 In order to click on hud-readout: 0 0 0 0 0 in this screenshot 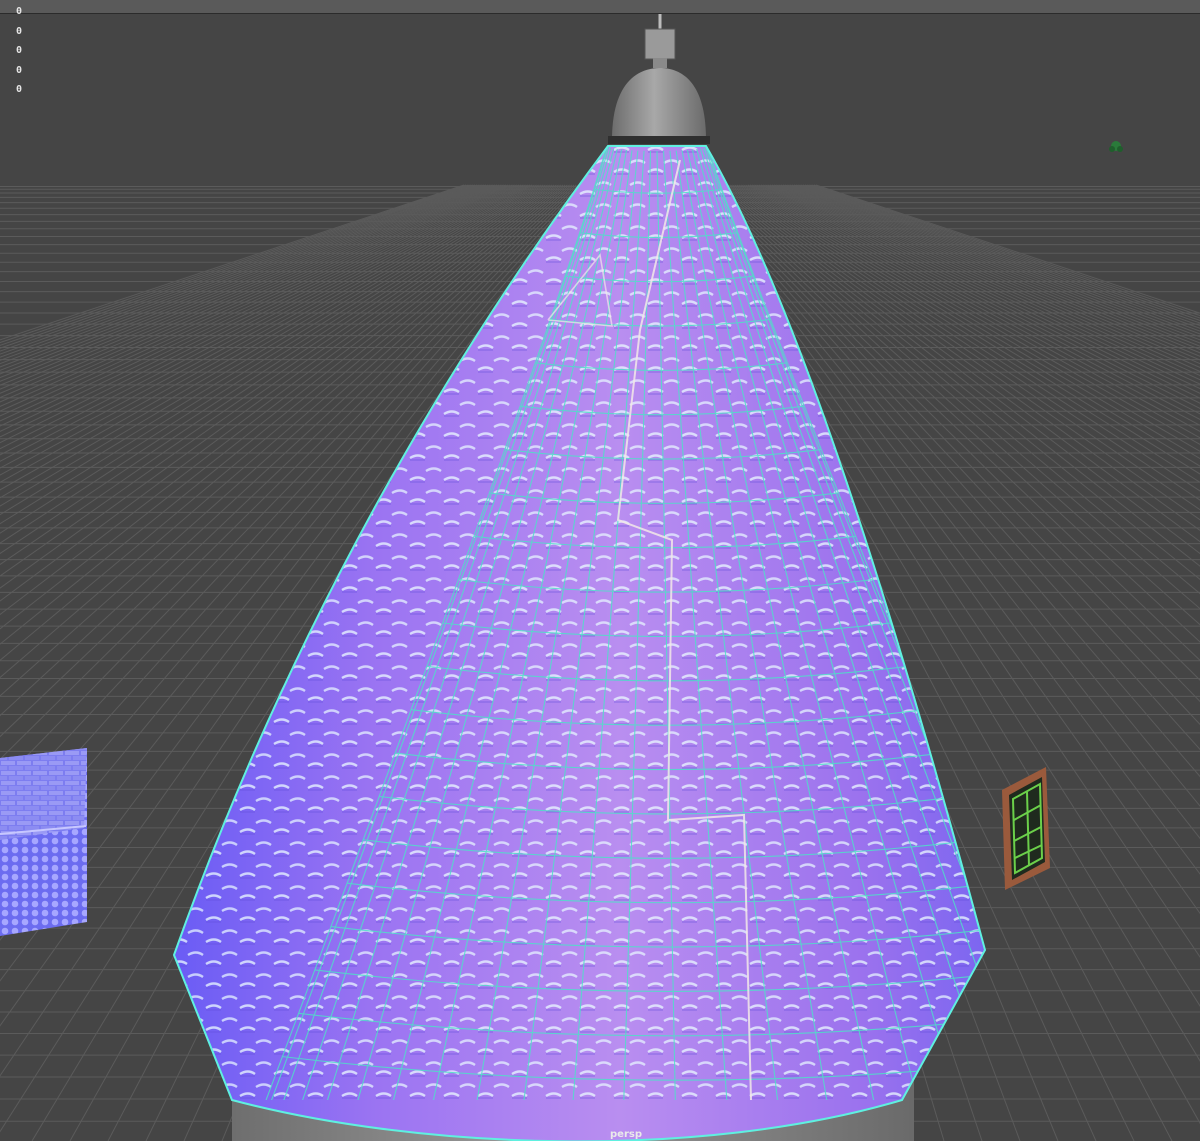, I will do `click(19, 51)`.